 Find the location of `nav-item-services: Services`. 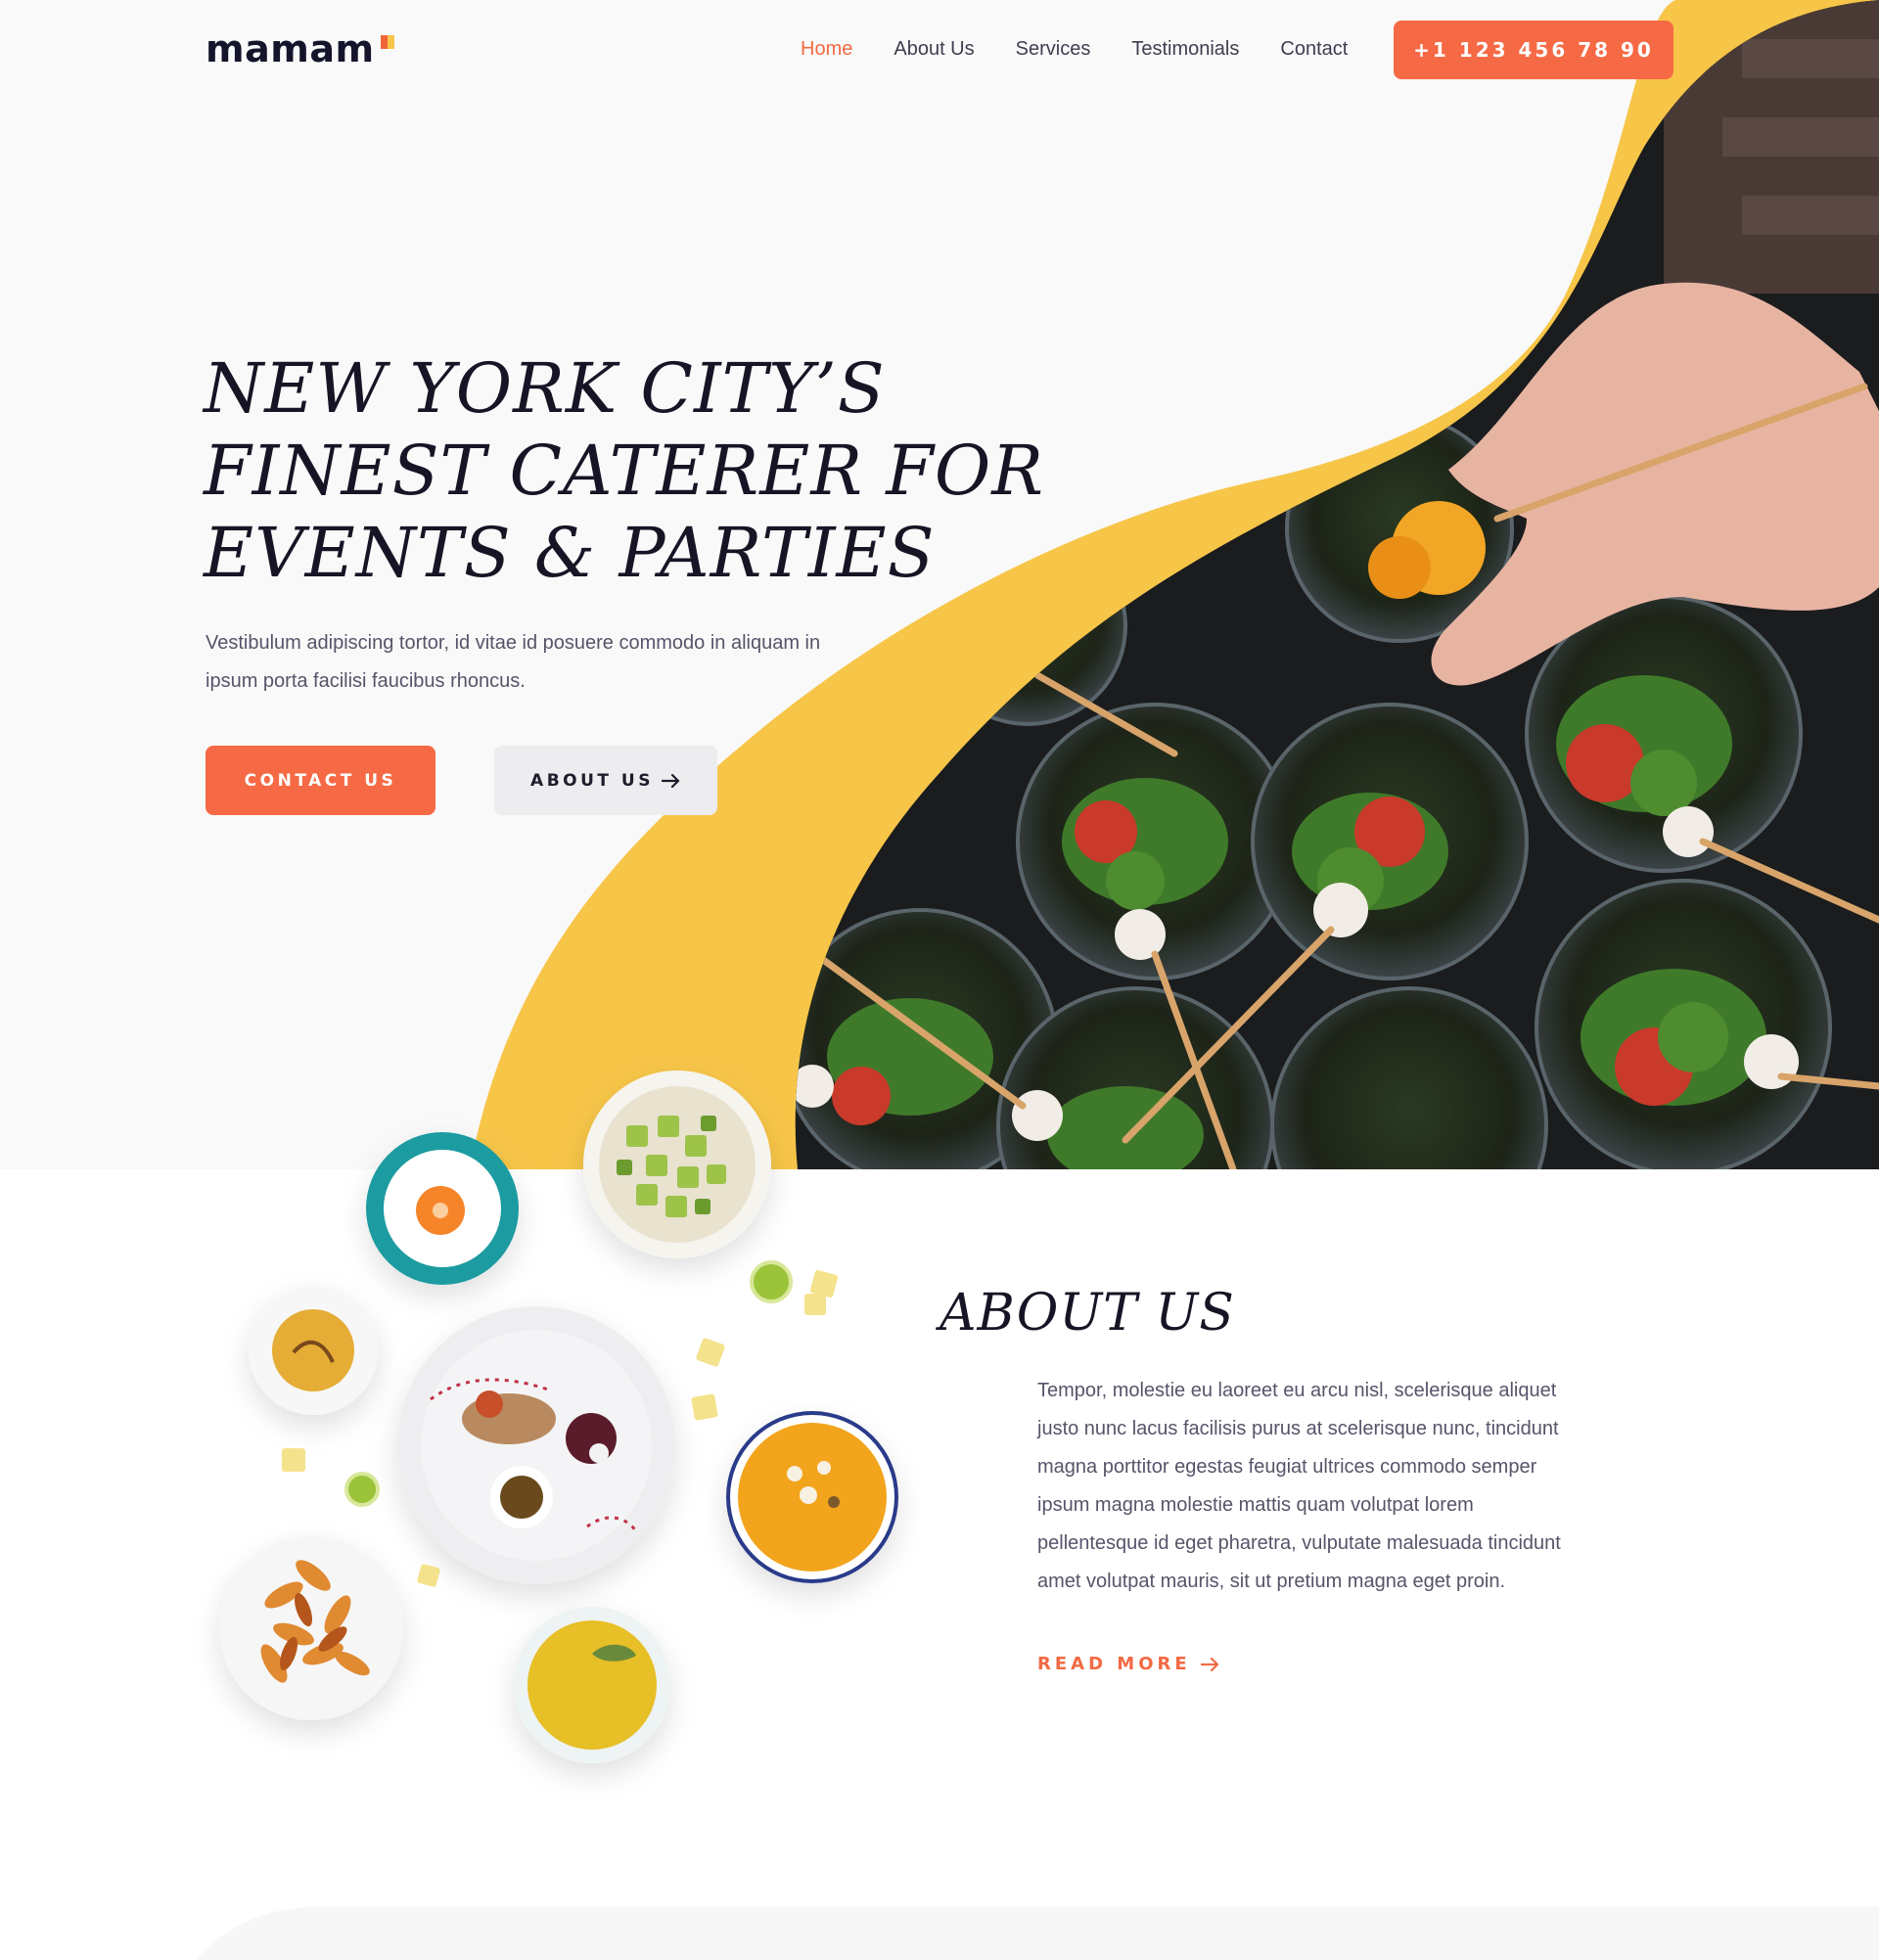

nav-item-services: Services is located at coordinates (1053, 49).